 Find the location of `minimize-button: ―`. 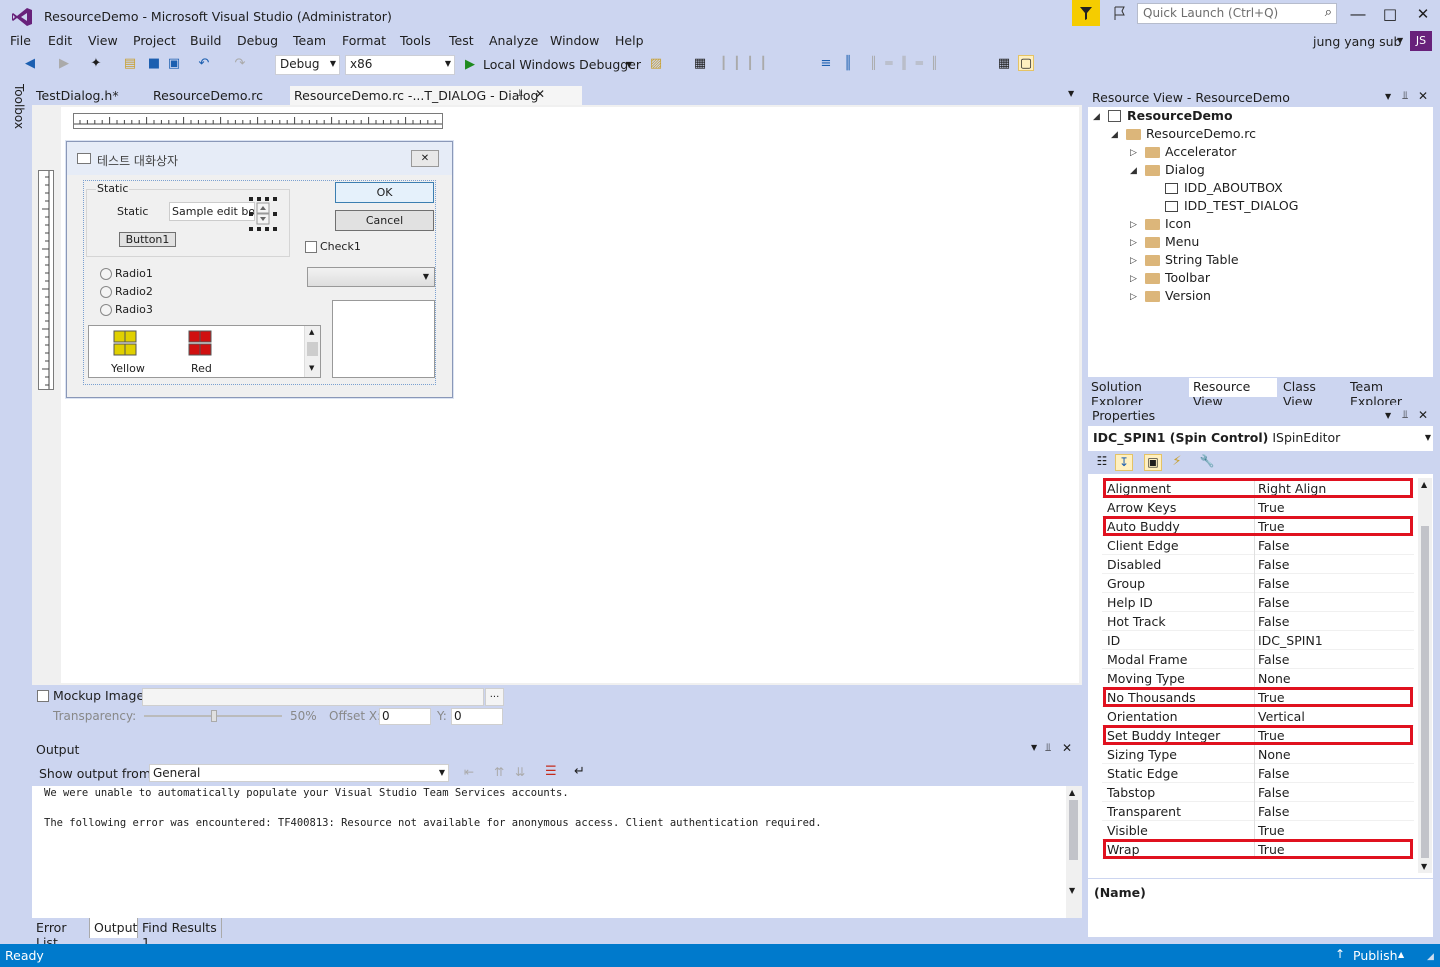

minimize-button: ― is located at coordinates (1358, 14).